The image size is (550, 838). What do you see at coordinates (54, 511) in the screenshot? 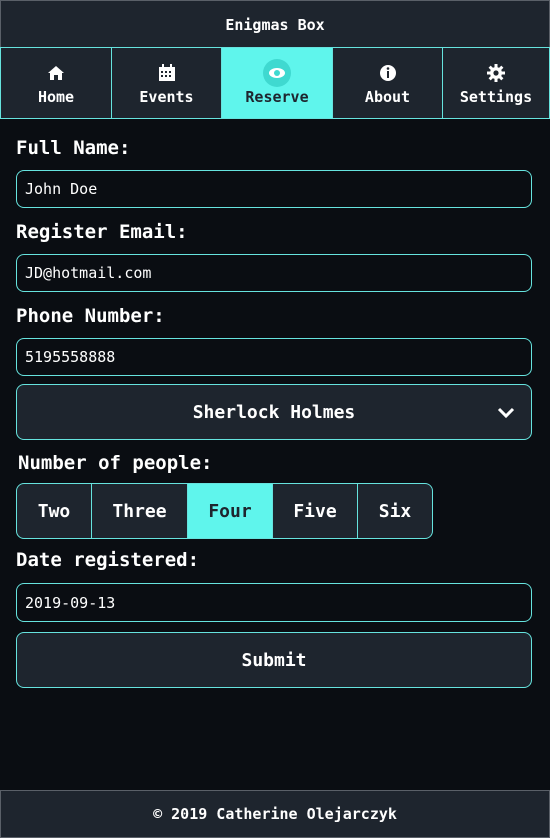
I see `people-option-two: Two` at bounding box center [54, 511].